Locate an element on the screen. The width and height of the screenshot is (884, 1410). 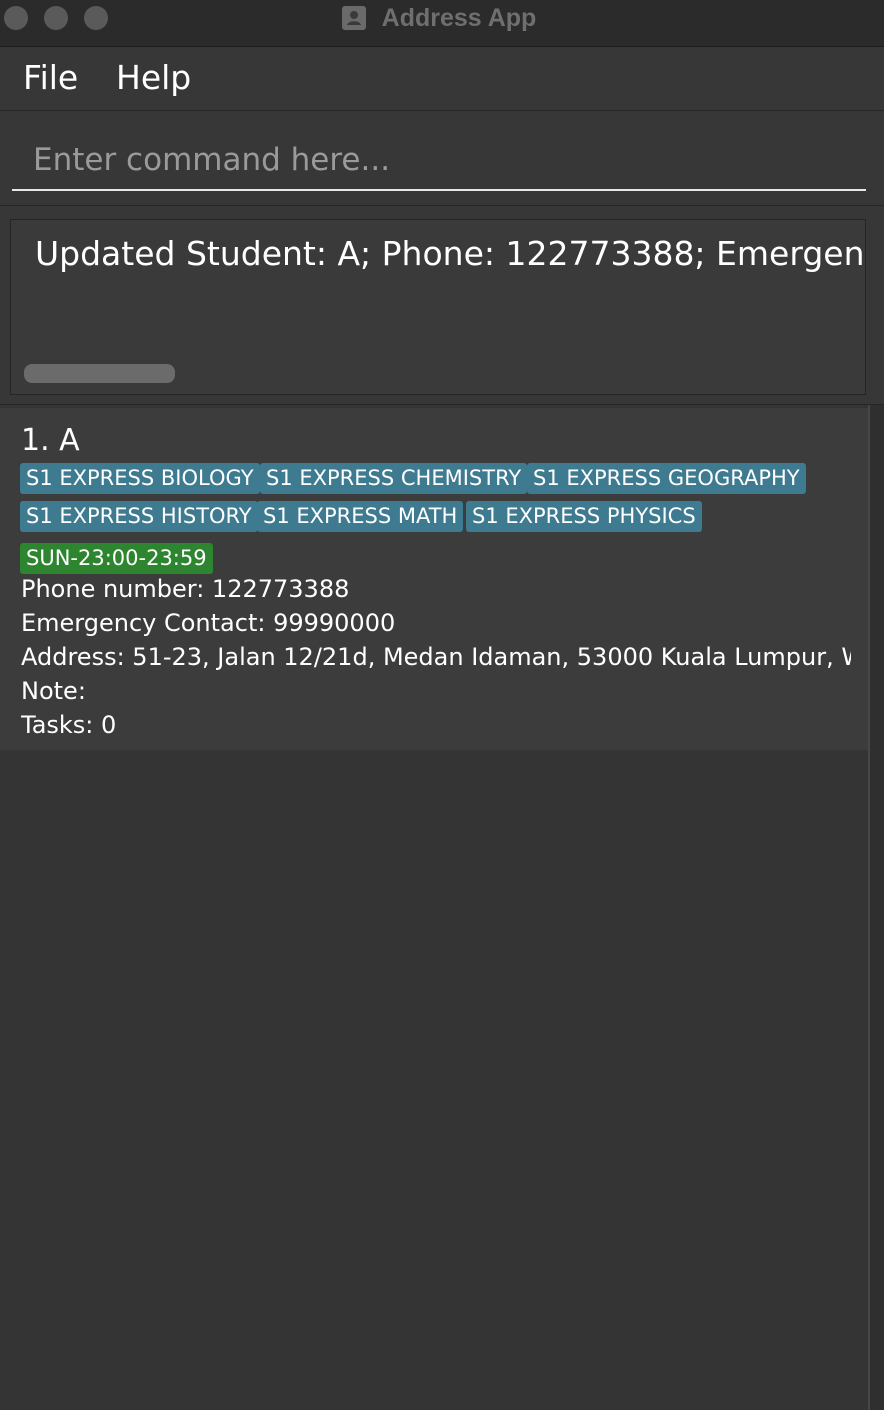
menu-file: File is located at coordinates (50, 78).